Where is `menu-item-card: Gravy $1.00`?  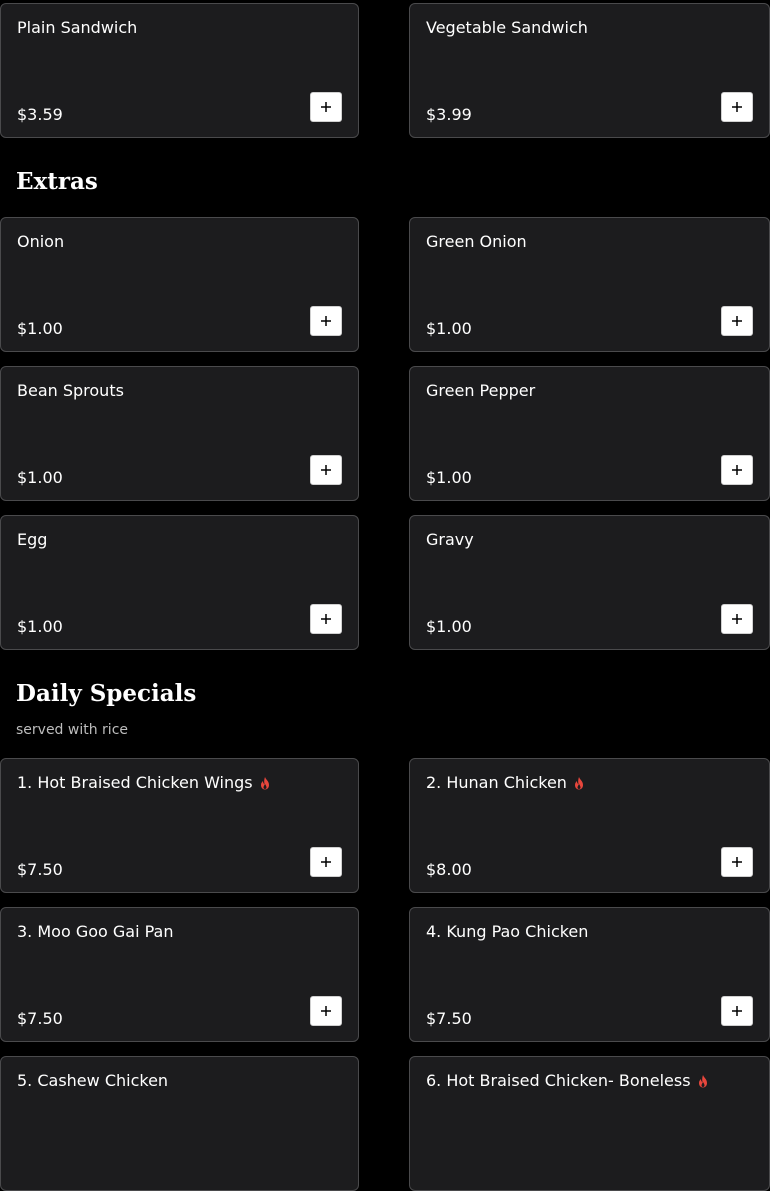 menu-item-card: Gravy $1.00 is located at coordinates (589, 582).